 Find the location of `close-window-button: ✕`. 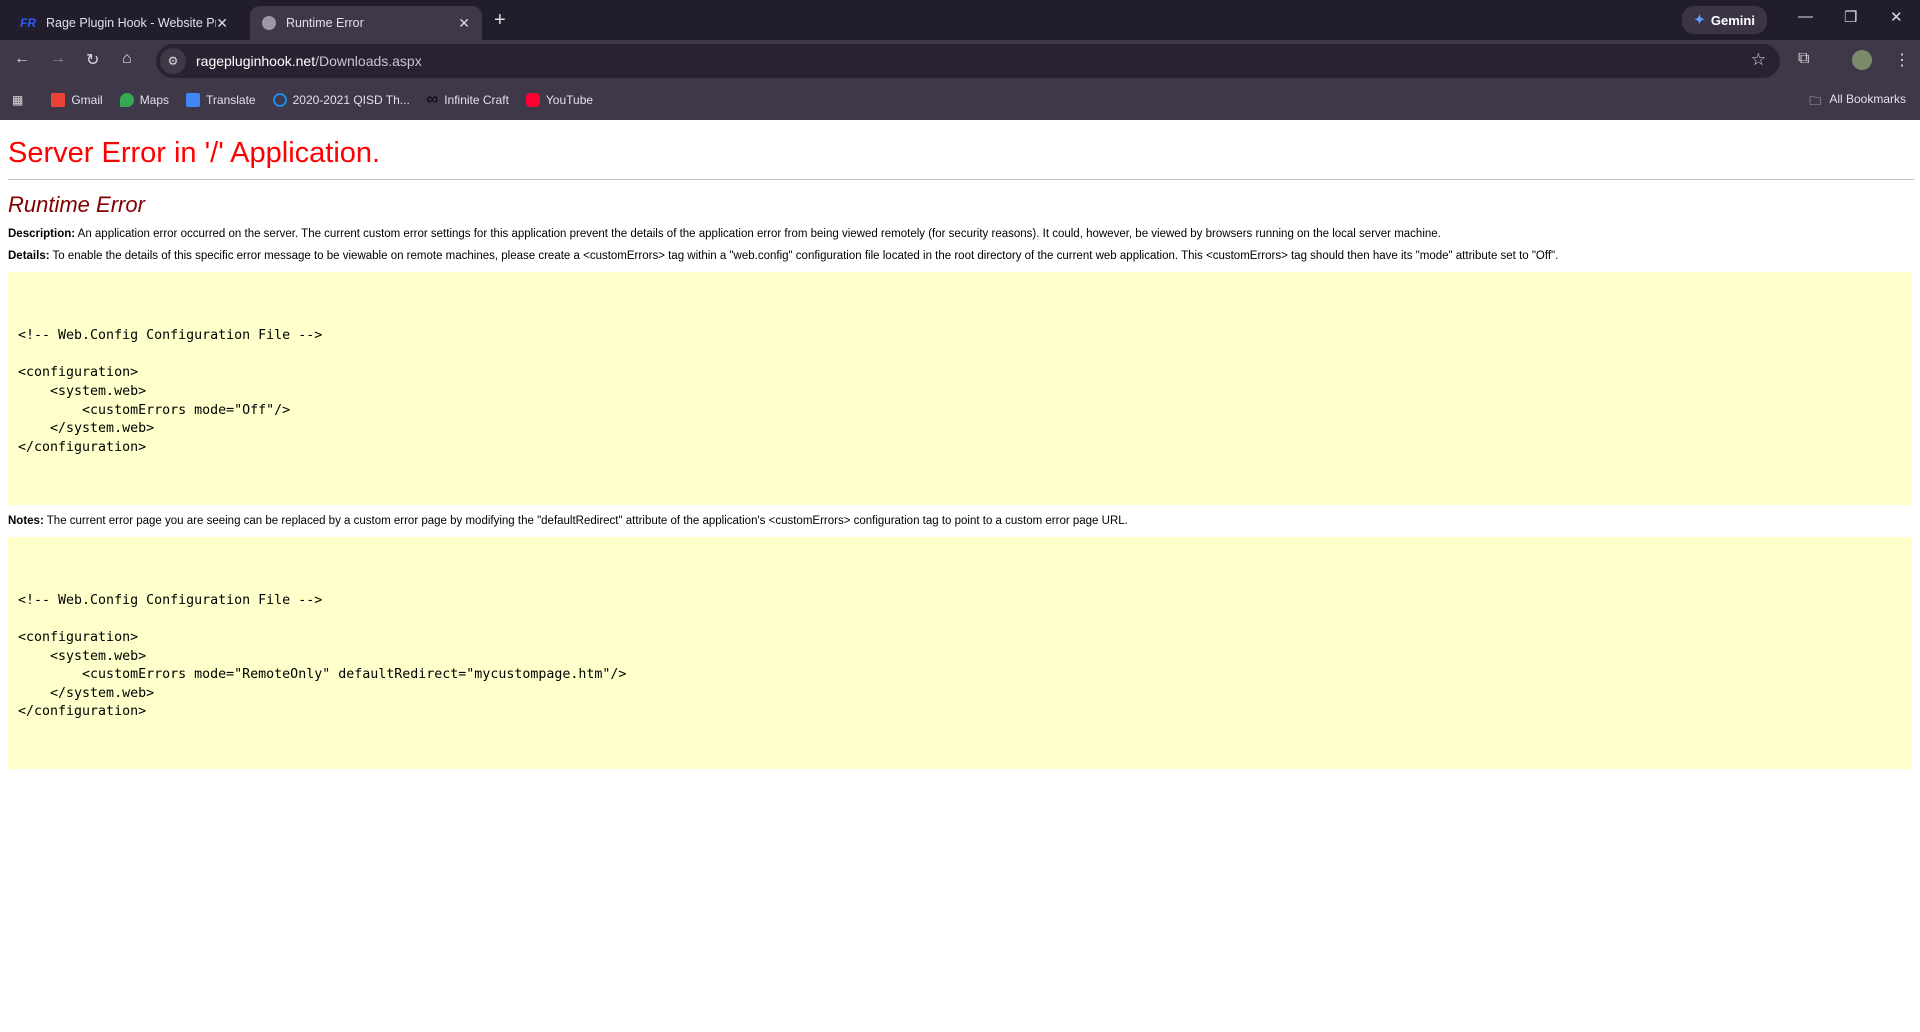

close-window-button: ✕ is located at coordinates (1896, 17).